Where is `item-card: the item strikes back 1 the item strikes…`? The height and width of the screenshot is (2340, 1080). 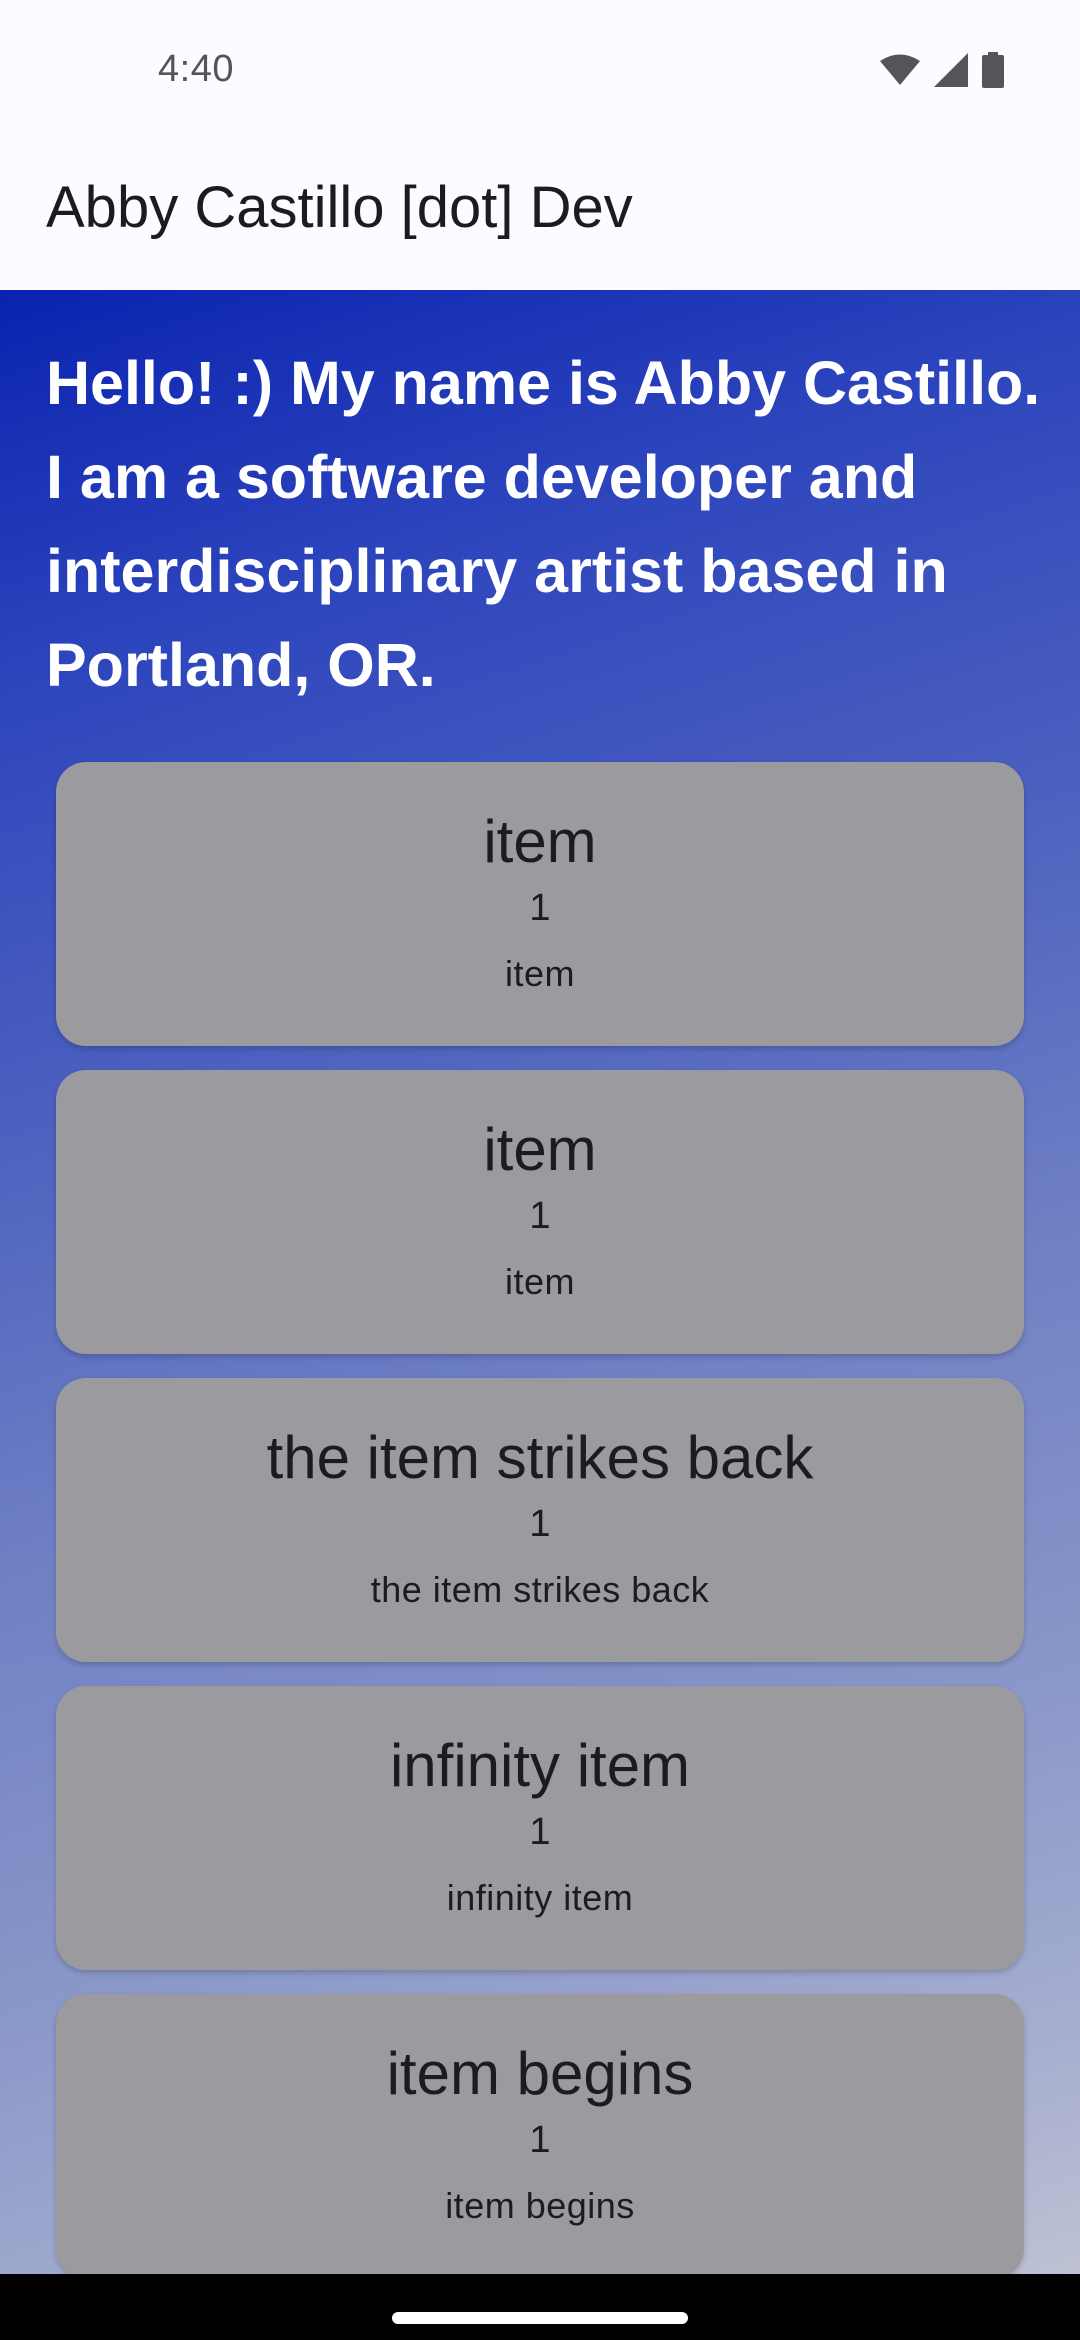 item-card: the item strikes back 1 the item strikes… is located at coordinates (540, 1520).